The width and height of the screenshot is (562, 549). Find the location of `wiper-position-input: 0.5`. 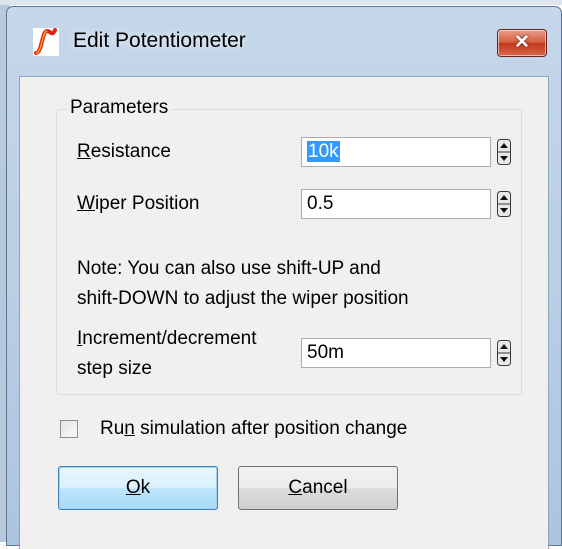

wiper-position-input: 0.5 is located at coordinates (396, 204).